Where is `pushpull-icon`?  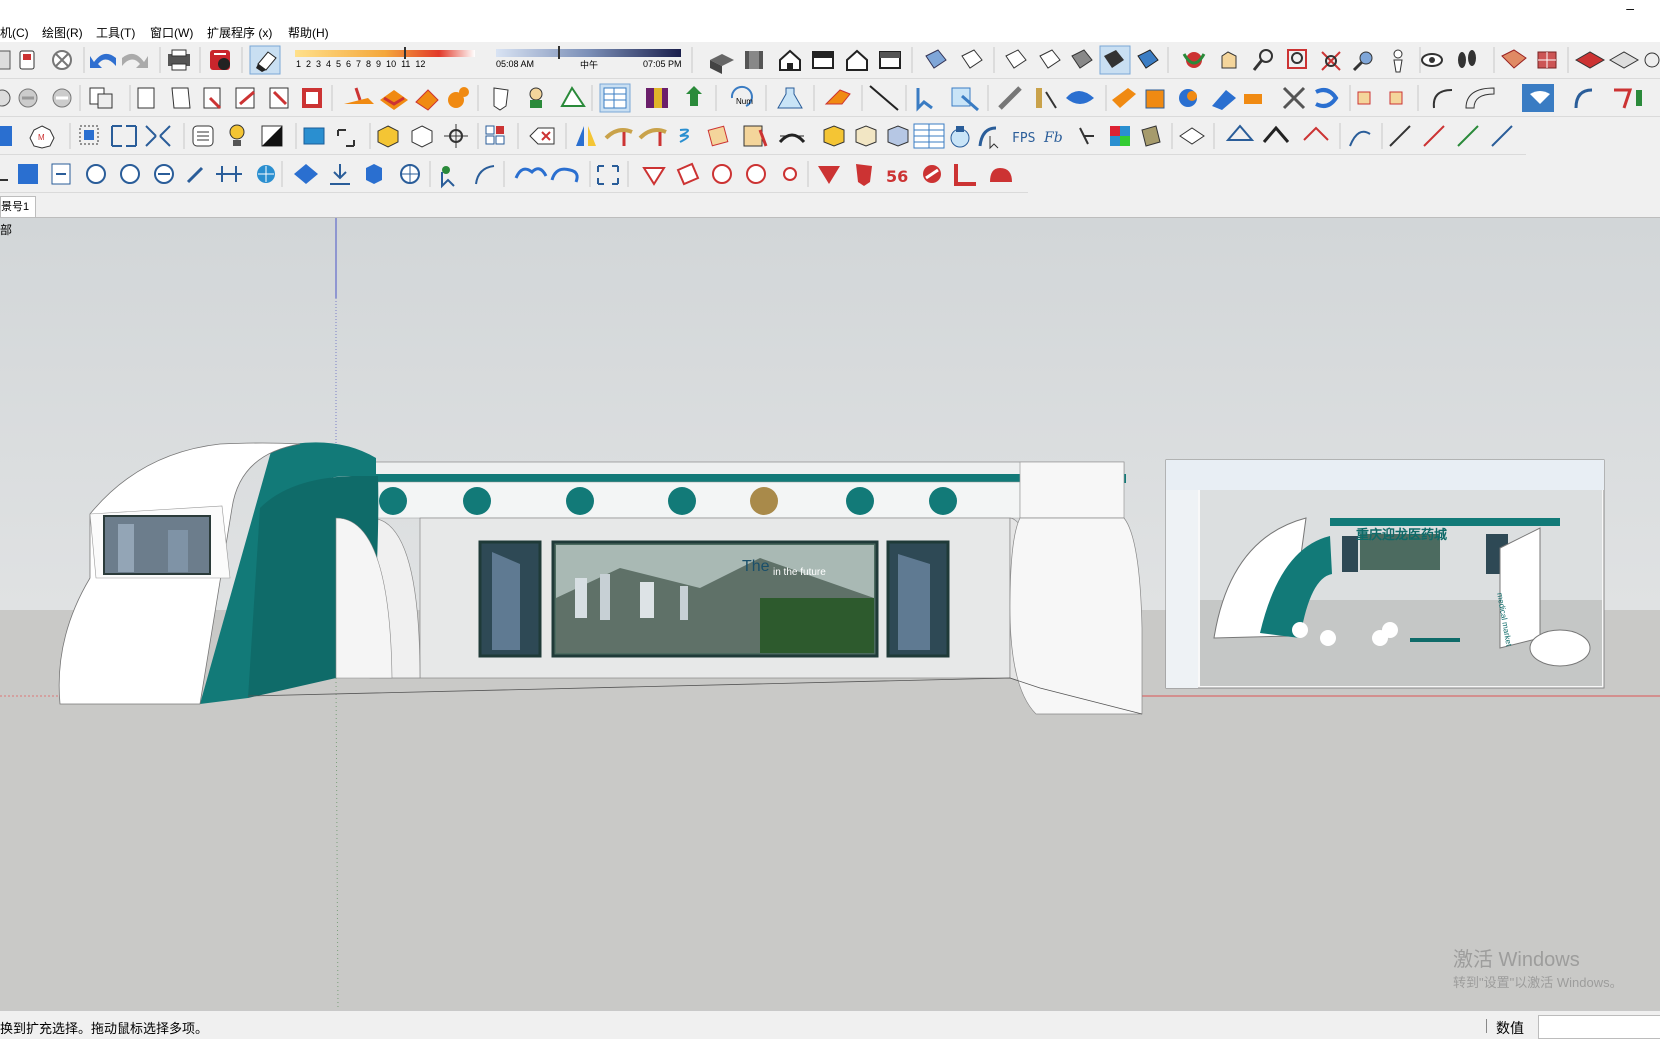 pushpull-icon is located at coordinates (1188, 98).